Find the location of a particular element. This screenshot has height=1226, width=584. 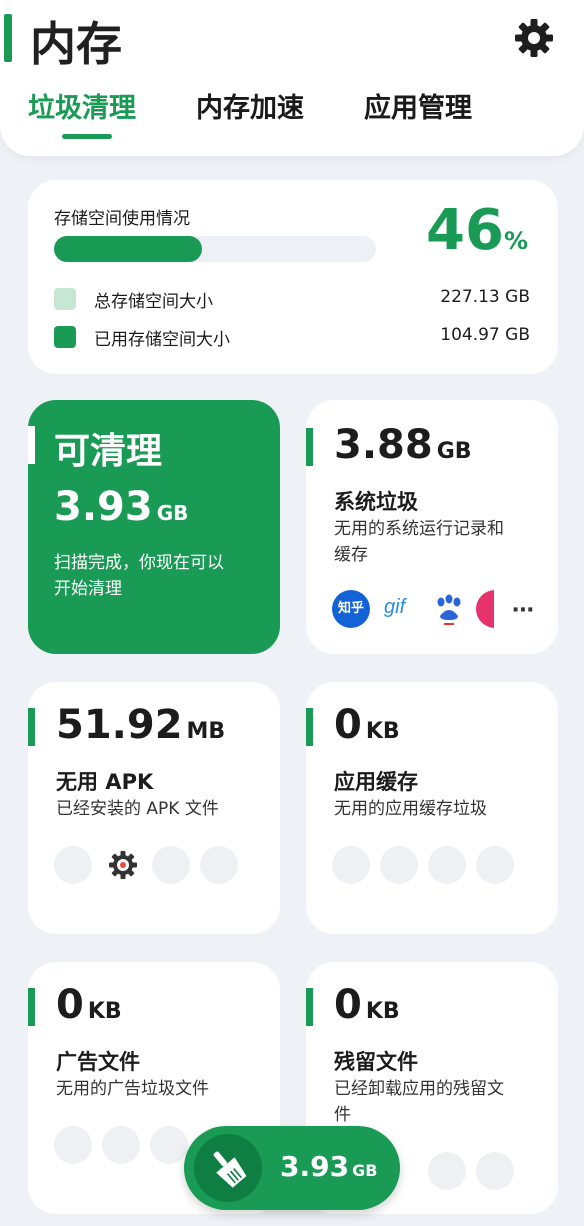

clean-button-size: 3.93 GB is located at coordinates (328, 1166).